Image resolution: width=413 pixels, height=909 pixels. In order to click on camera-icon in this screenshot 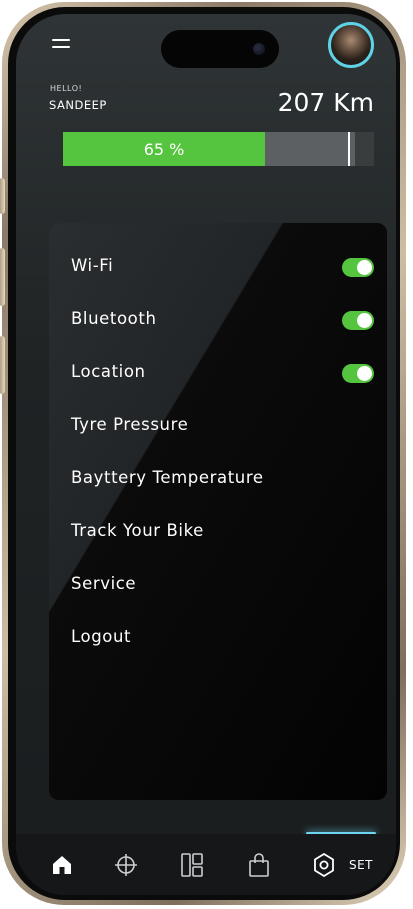, I will do `click(259, 49)`.